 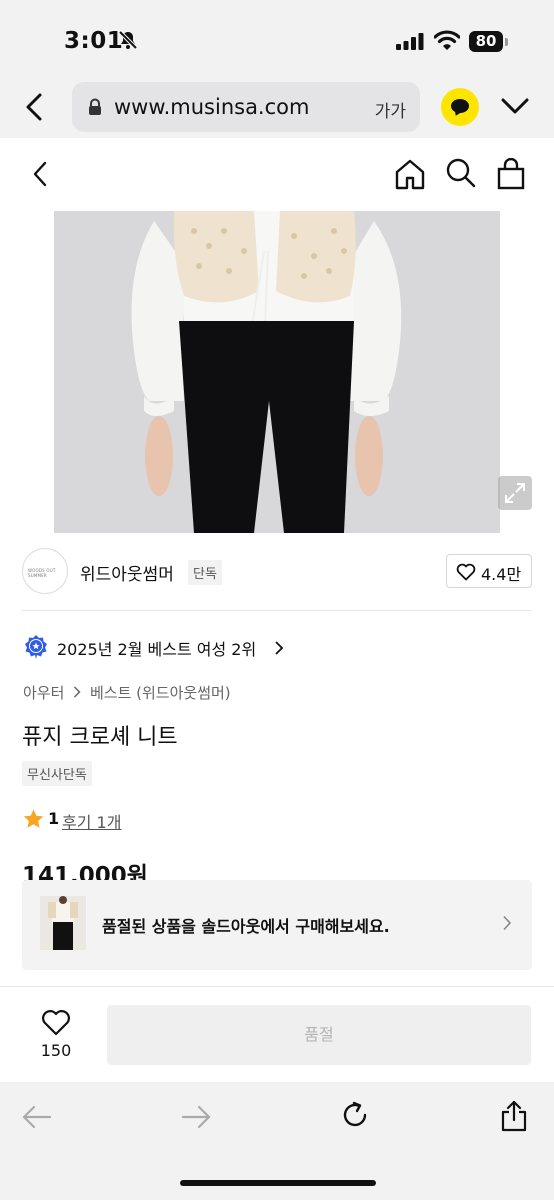 What do you see at coordinates (461, 175) in the screenshot?
I see `search-icon` at bounding box center [461, 175].